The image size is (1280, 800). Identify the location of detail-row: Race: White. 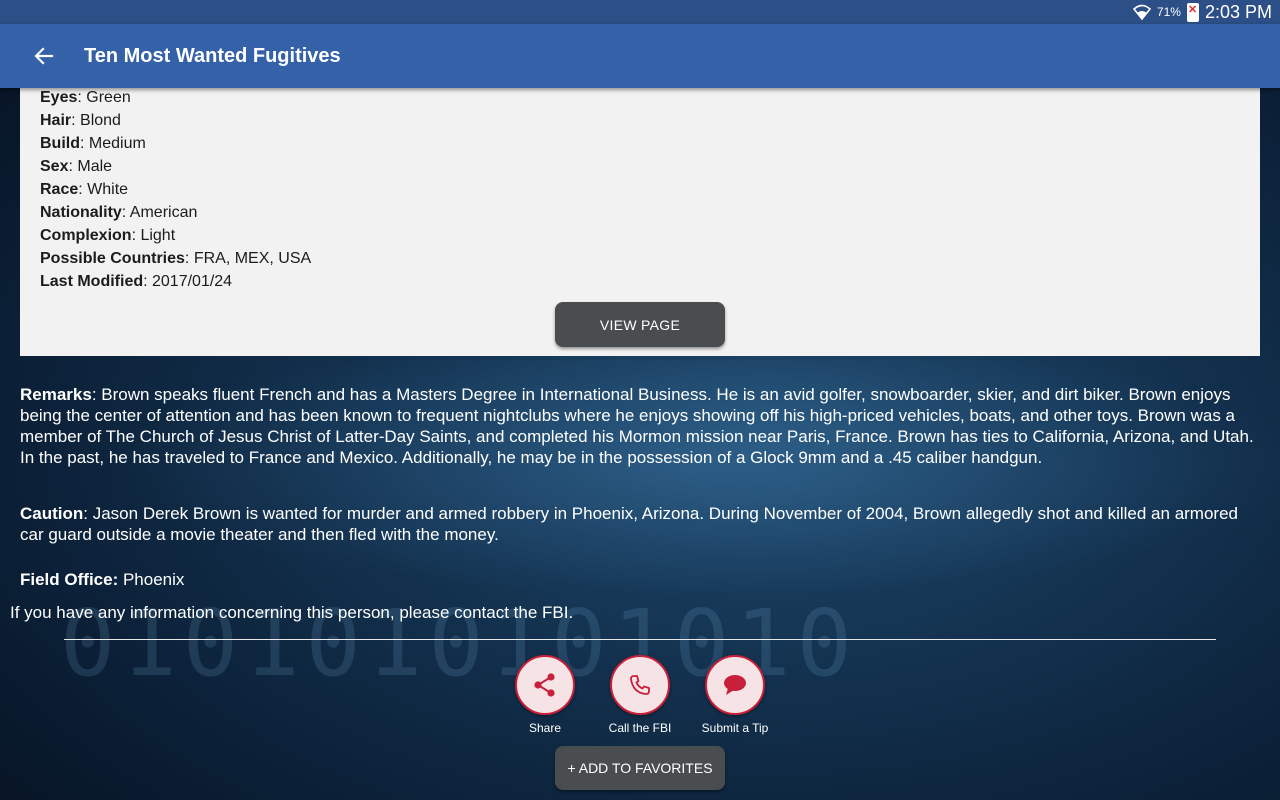
(640, 189).